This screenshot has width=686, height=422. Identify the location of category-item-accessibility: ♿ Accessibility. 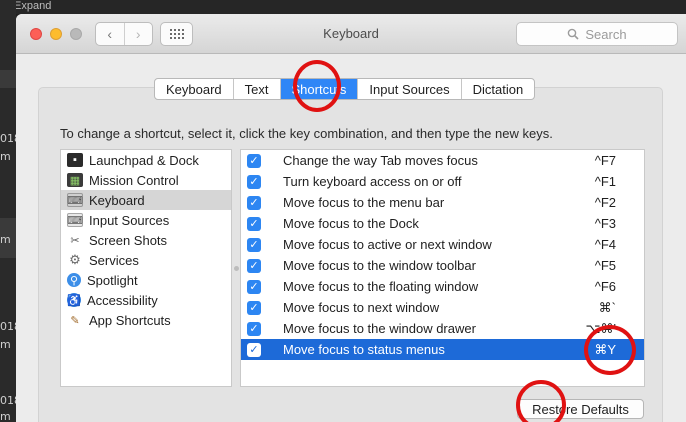
(146, 300).